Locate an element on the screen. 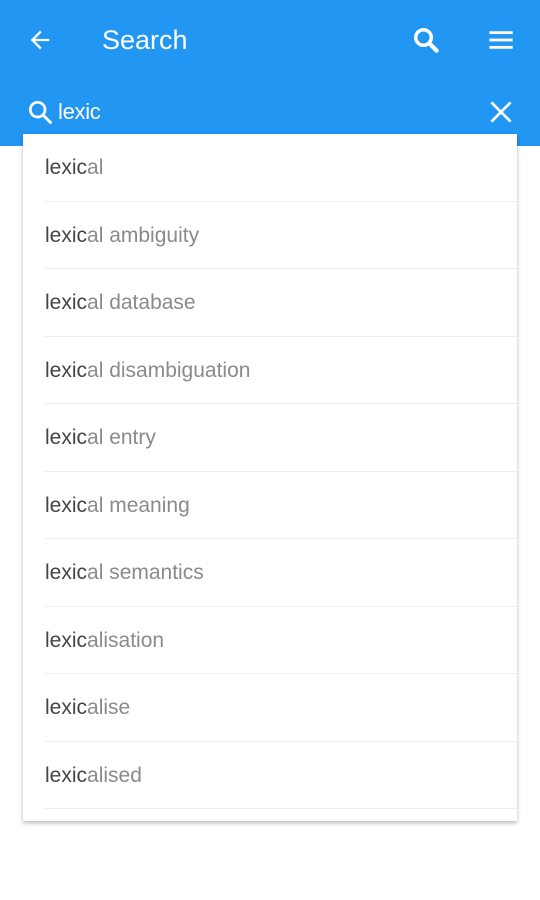 The height and width of the screenshot is (900, 540). suggestion-label: lexical entry is located at coordinates (100, 438).